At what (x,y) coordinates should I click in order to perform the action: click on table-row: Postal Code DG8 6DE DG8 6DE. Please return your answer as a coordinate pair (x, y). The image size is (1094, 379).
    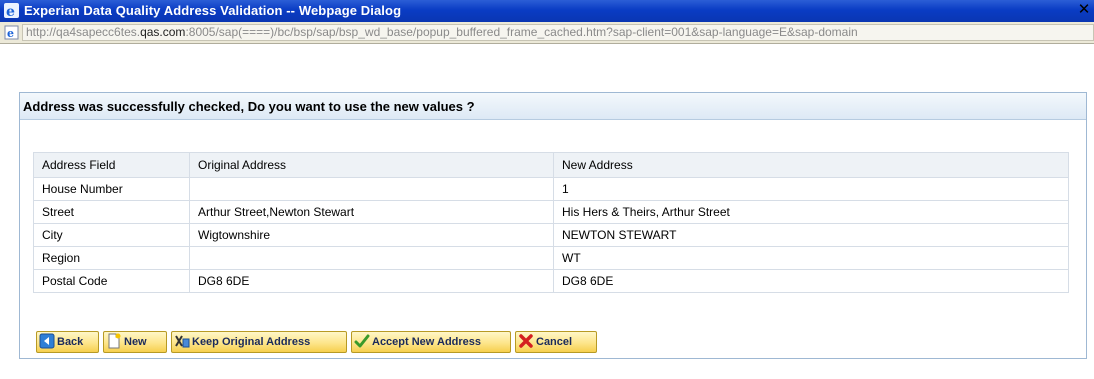
    Looking at the image, I should click on (551, 281).